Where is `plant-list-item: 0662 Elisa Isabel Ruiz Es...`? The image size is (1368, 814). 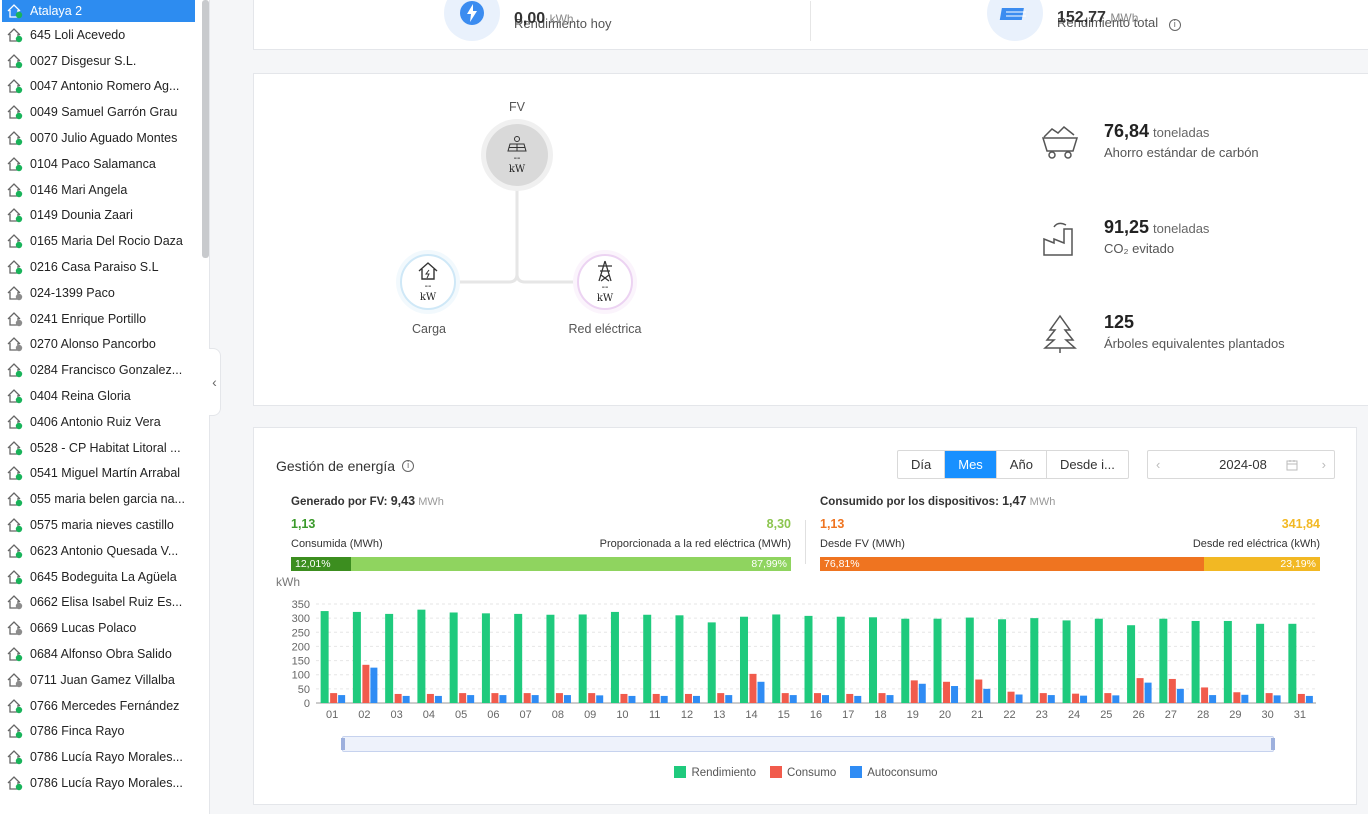 plant-list-item: 0662 Elisa Isabel Ruiz Es... is located at coordinates (98, 603).